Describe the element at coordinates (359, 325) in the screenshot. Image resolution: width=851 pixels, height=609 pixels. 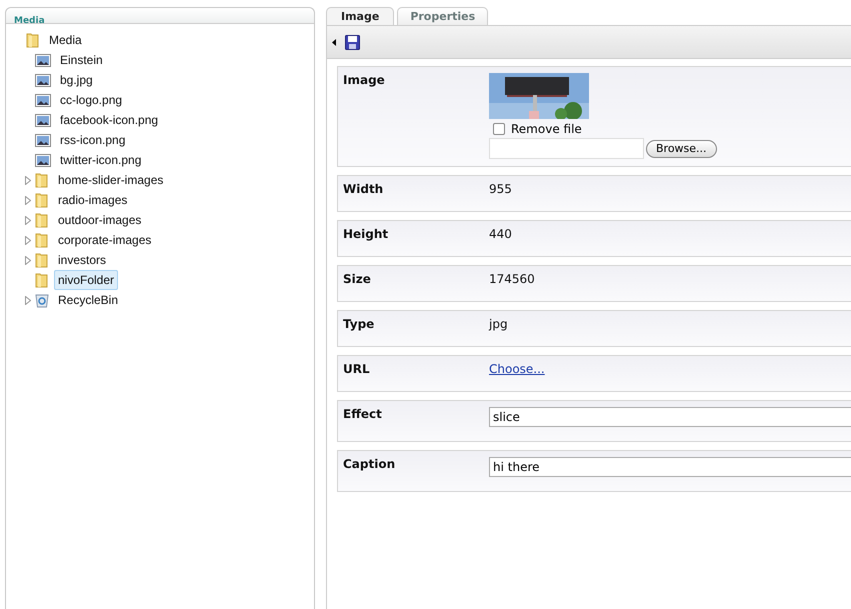
I see `property-label: Type` at that location.